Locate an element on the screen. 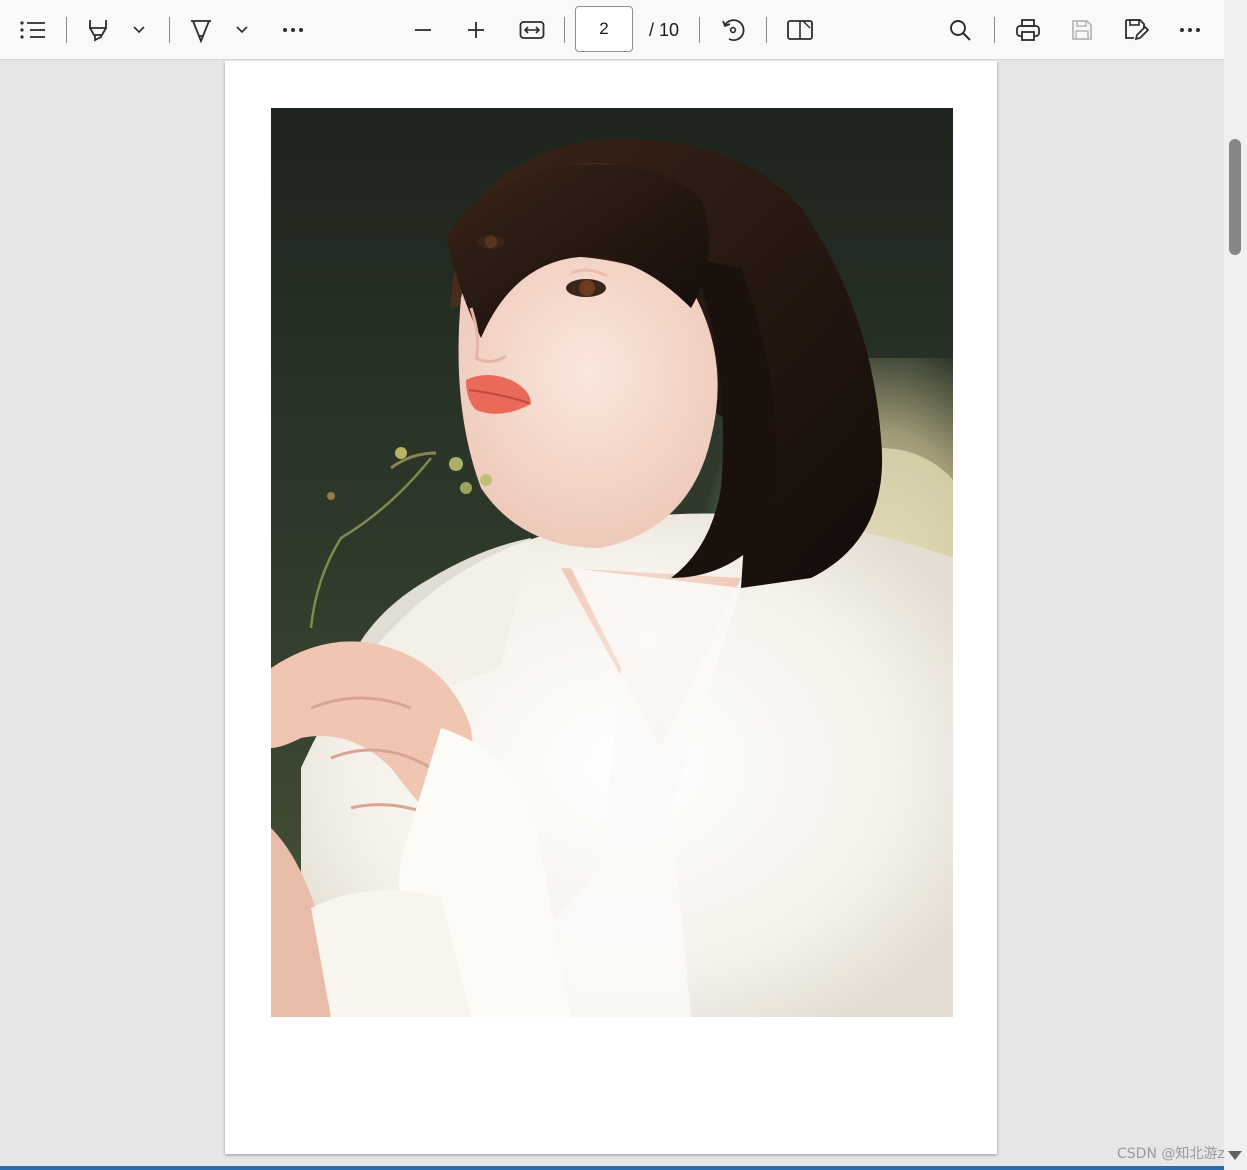  vertical-scrollbar is located at coordinates (1235, 585).